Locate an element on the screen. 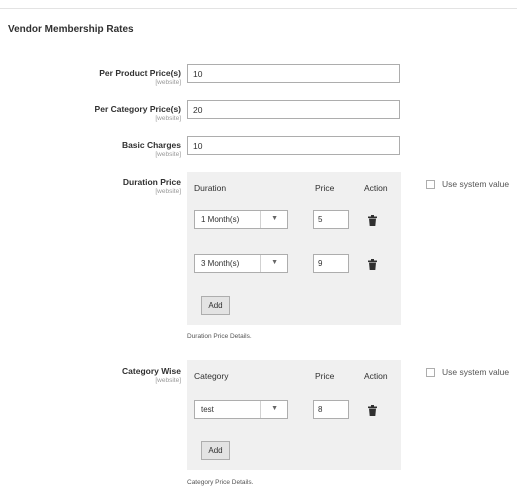 This screenshot has width=517, height=496. duration-select-value: 3 Month(s) is located at coordinates (220, 263).